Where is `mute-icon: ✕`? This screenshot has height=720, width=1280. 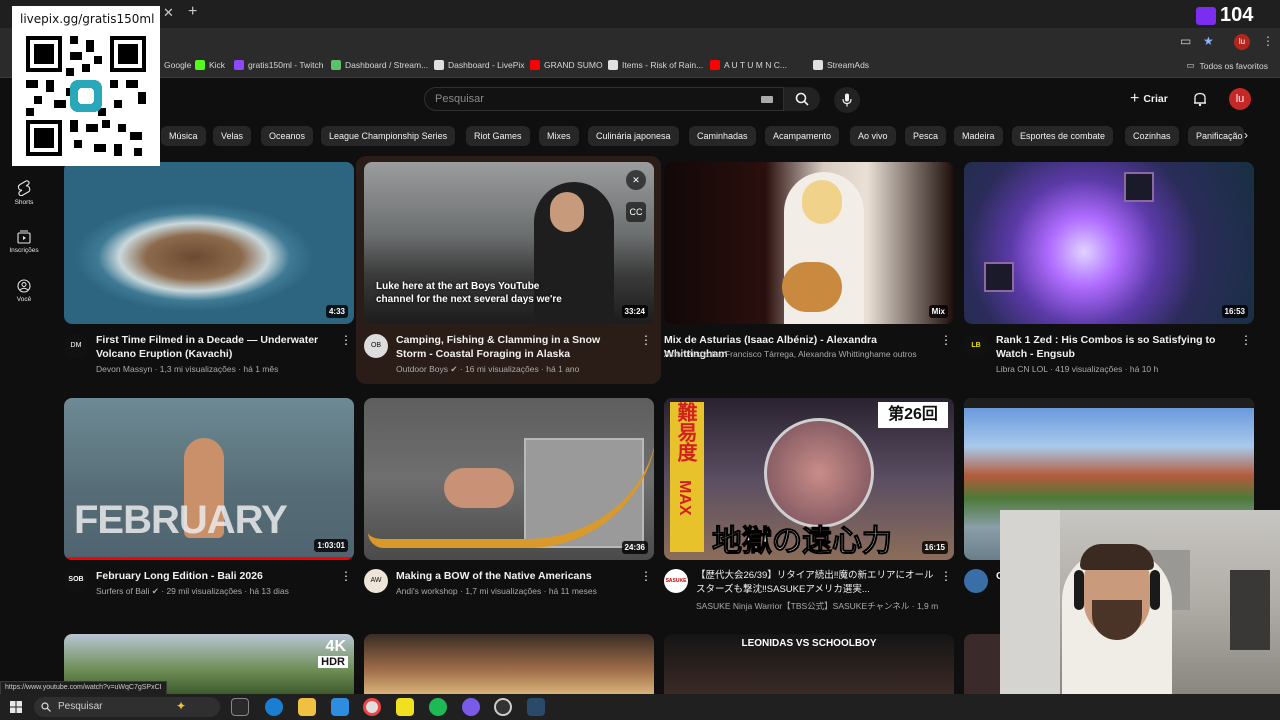 mute-icon: ✕ is located at coordinates (636, 180).